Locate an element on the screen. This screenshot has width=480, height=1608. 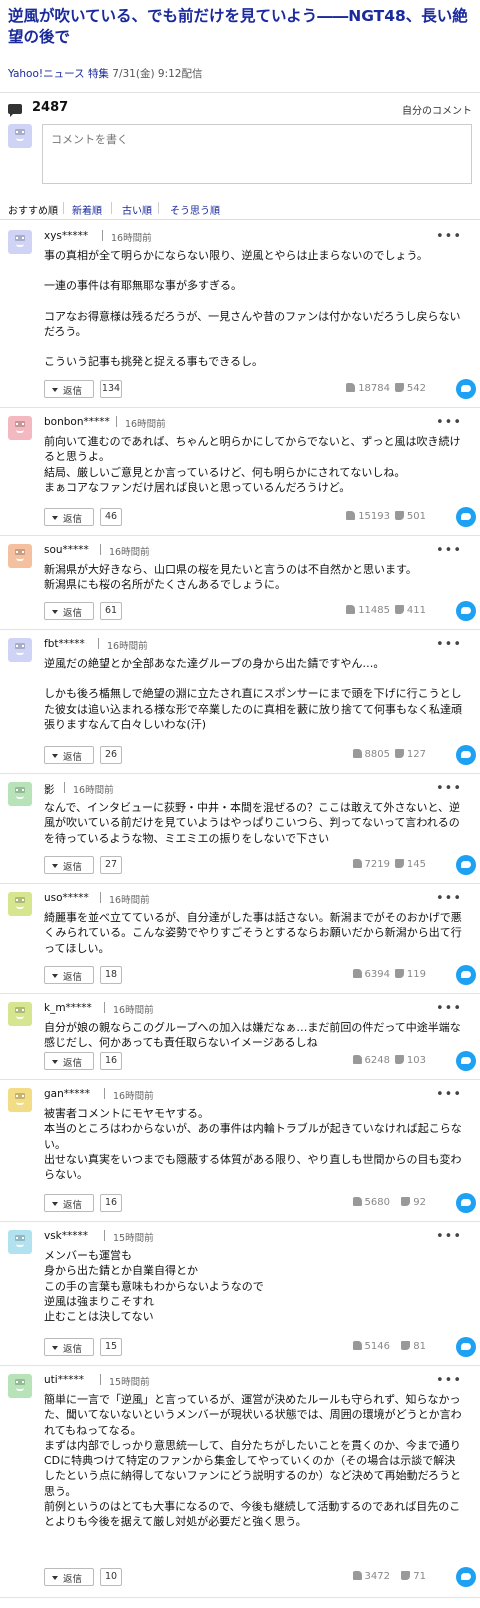
disagree-button: 119 is located at coordinates (410, 974).